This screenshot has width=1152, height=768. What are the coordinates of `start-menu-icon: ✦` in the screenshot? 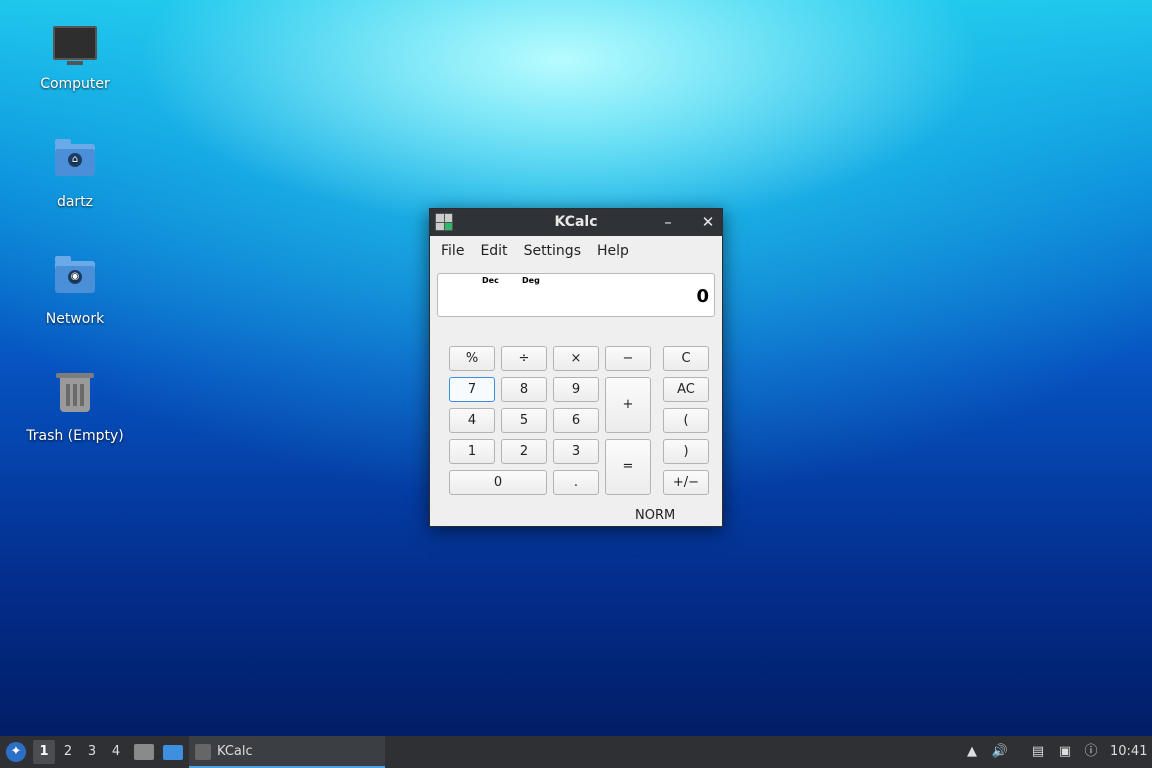 It's located at (16, 752).